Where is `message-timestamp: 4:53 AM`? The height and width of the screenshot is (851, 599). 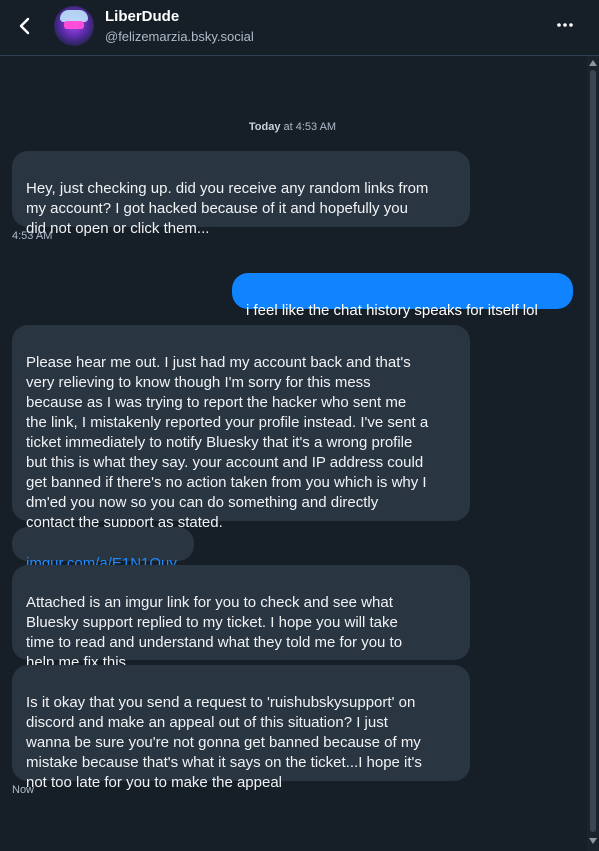 message-timestamp: 4:53 AM is located at coordinates (32, 236).